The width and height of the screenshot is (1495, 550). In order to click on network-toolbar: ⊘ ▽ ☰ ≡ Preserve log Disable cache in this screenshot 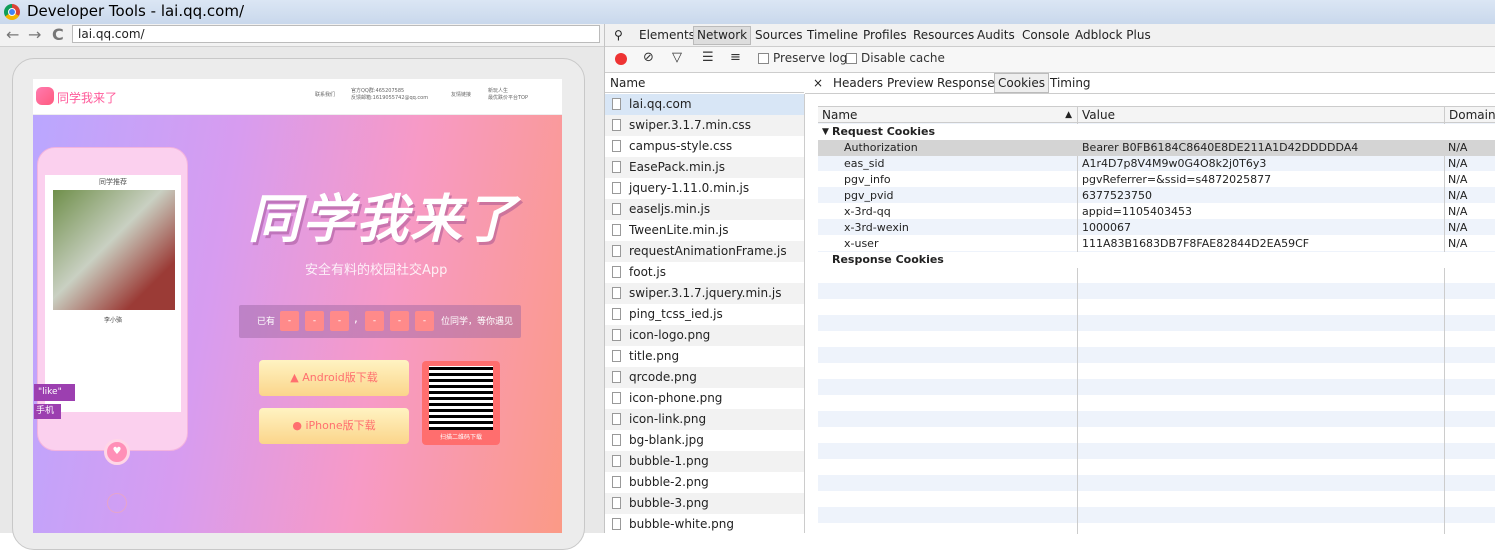, I will do `click(1050, 60)`.